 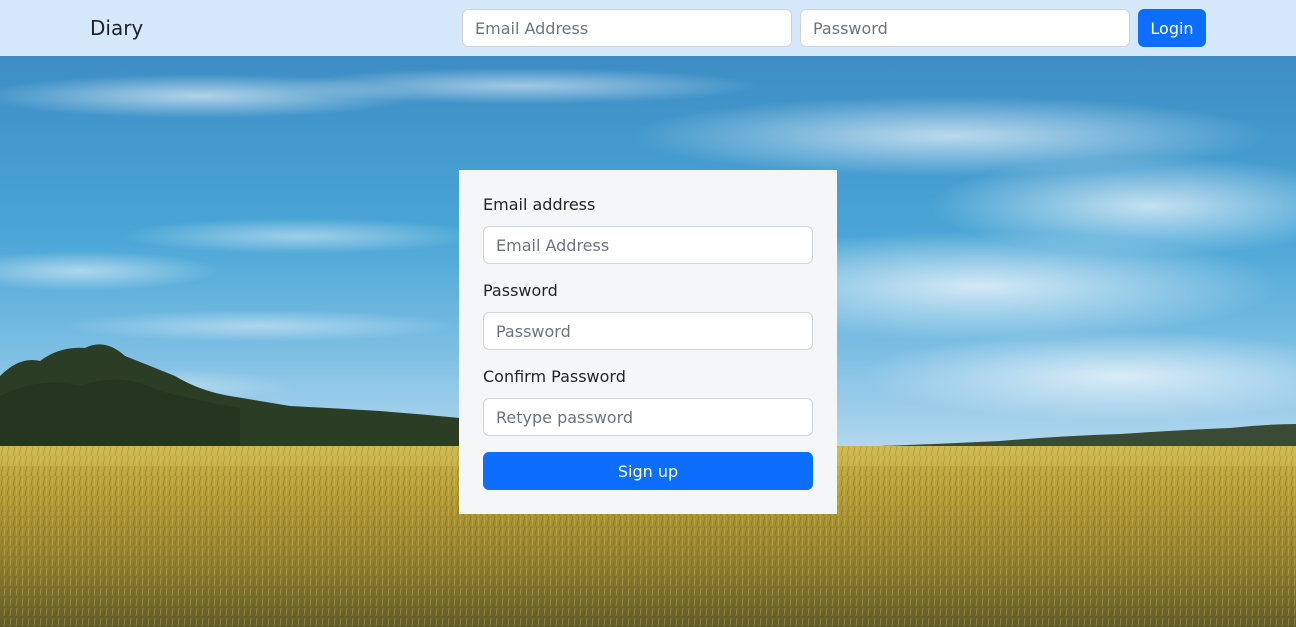 What do you see at coordinates (627, 28) in the screenshot?
I see `login-email-input` at bounding box center [627, 28].